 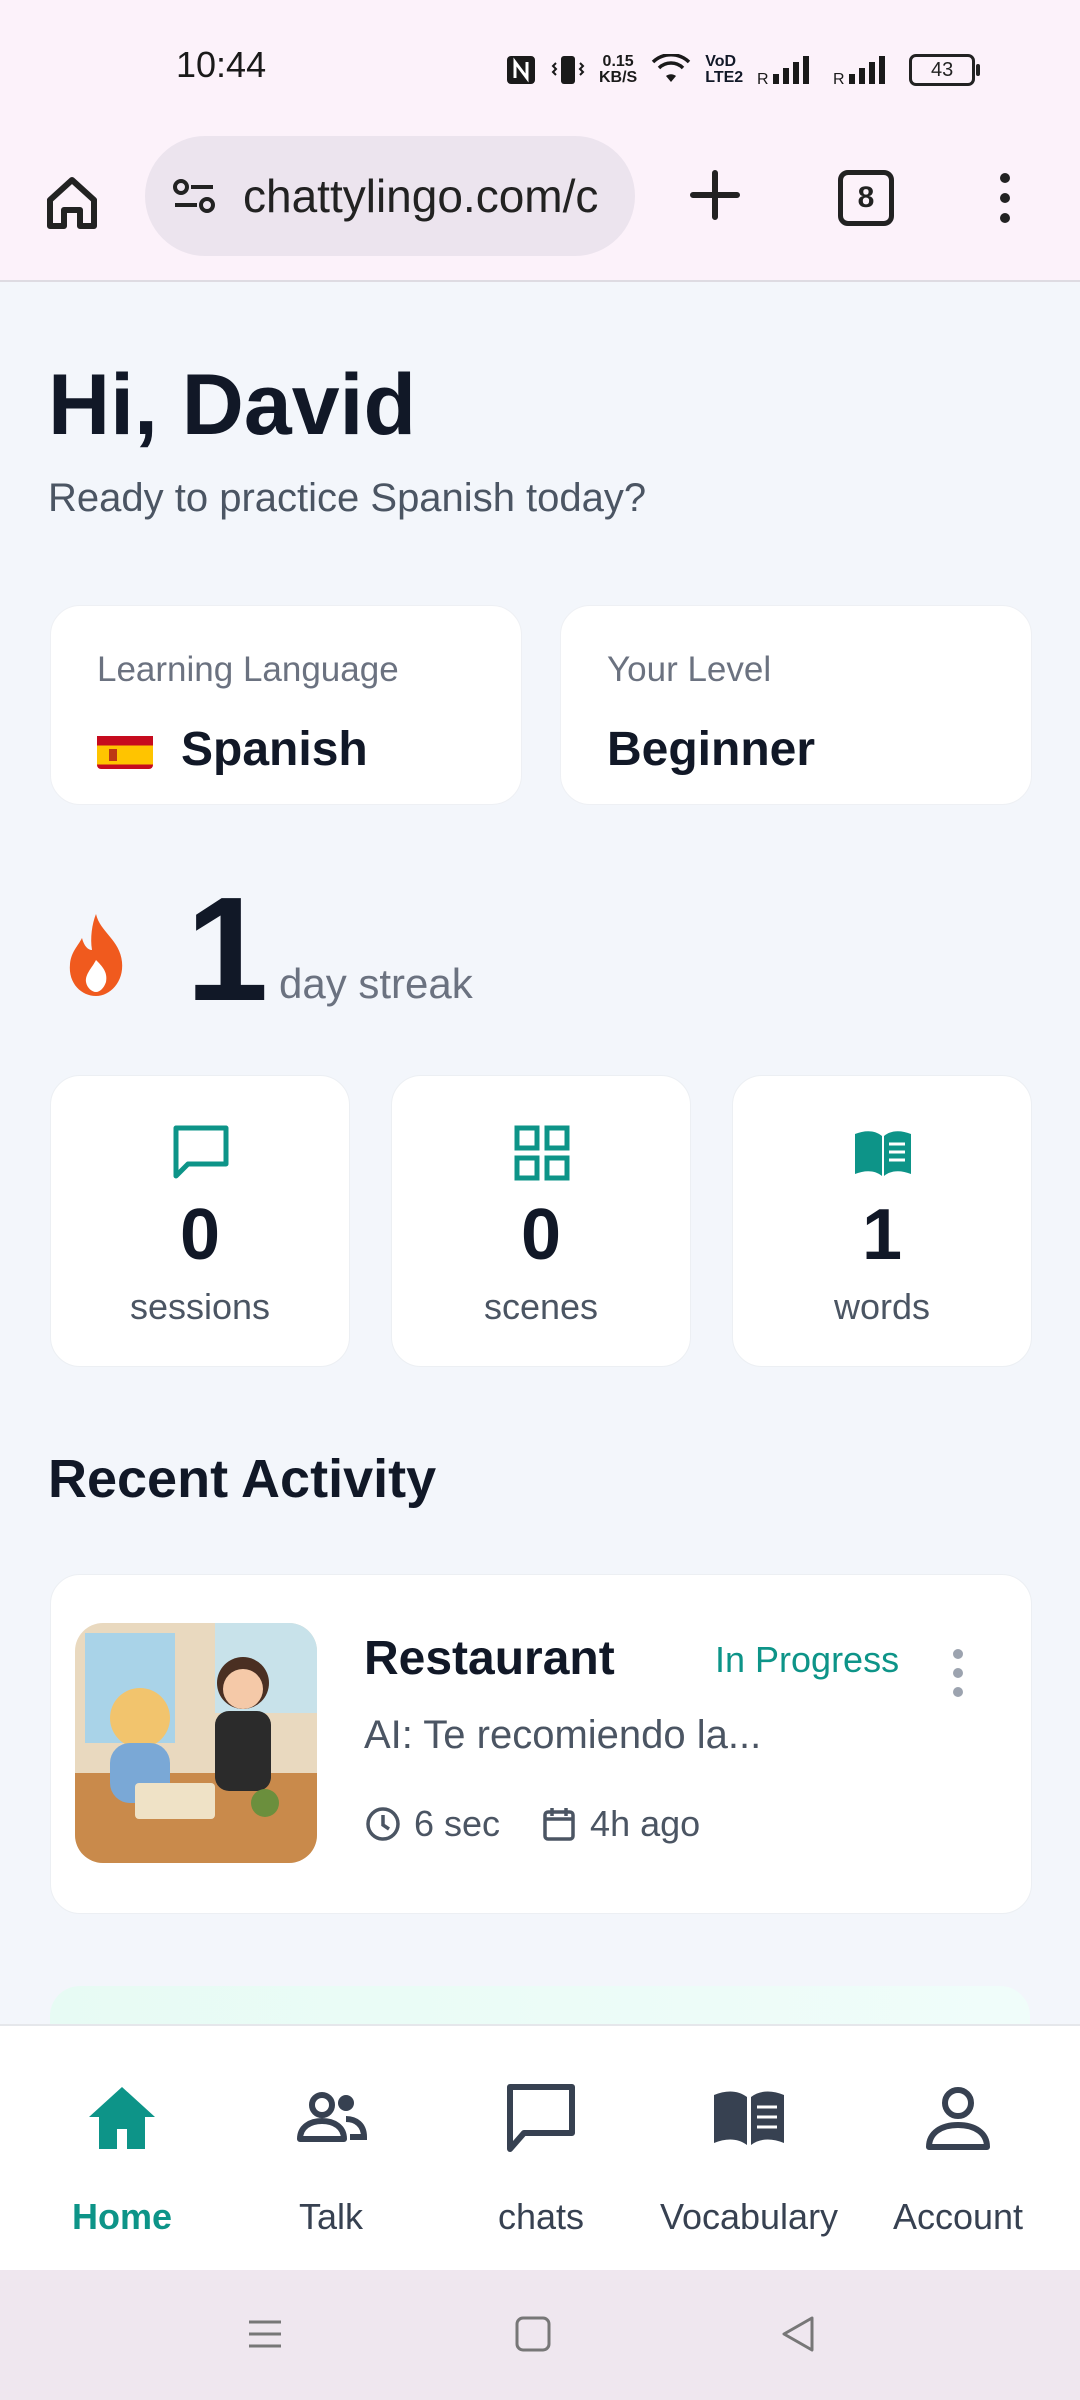 What do you see at coordinates (541, 1306) in the screenshot?
I see `stat-label: scenes` at bounding box center [541, 1306].